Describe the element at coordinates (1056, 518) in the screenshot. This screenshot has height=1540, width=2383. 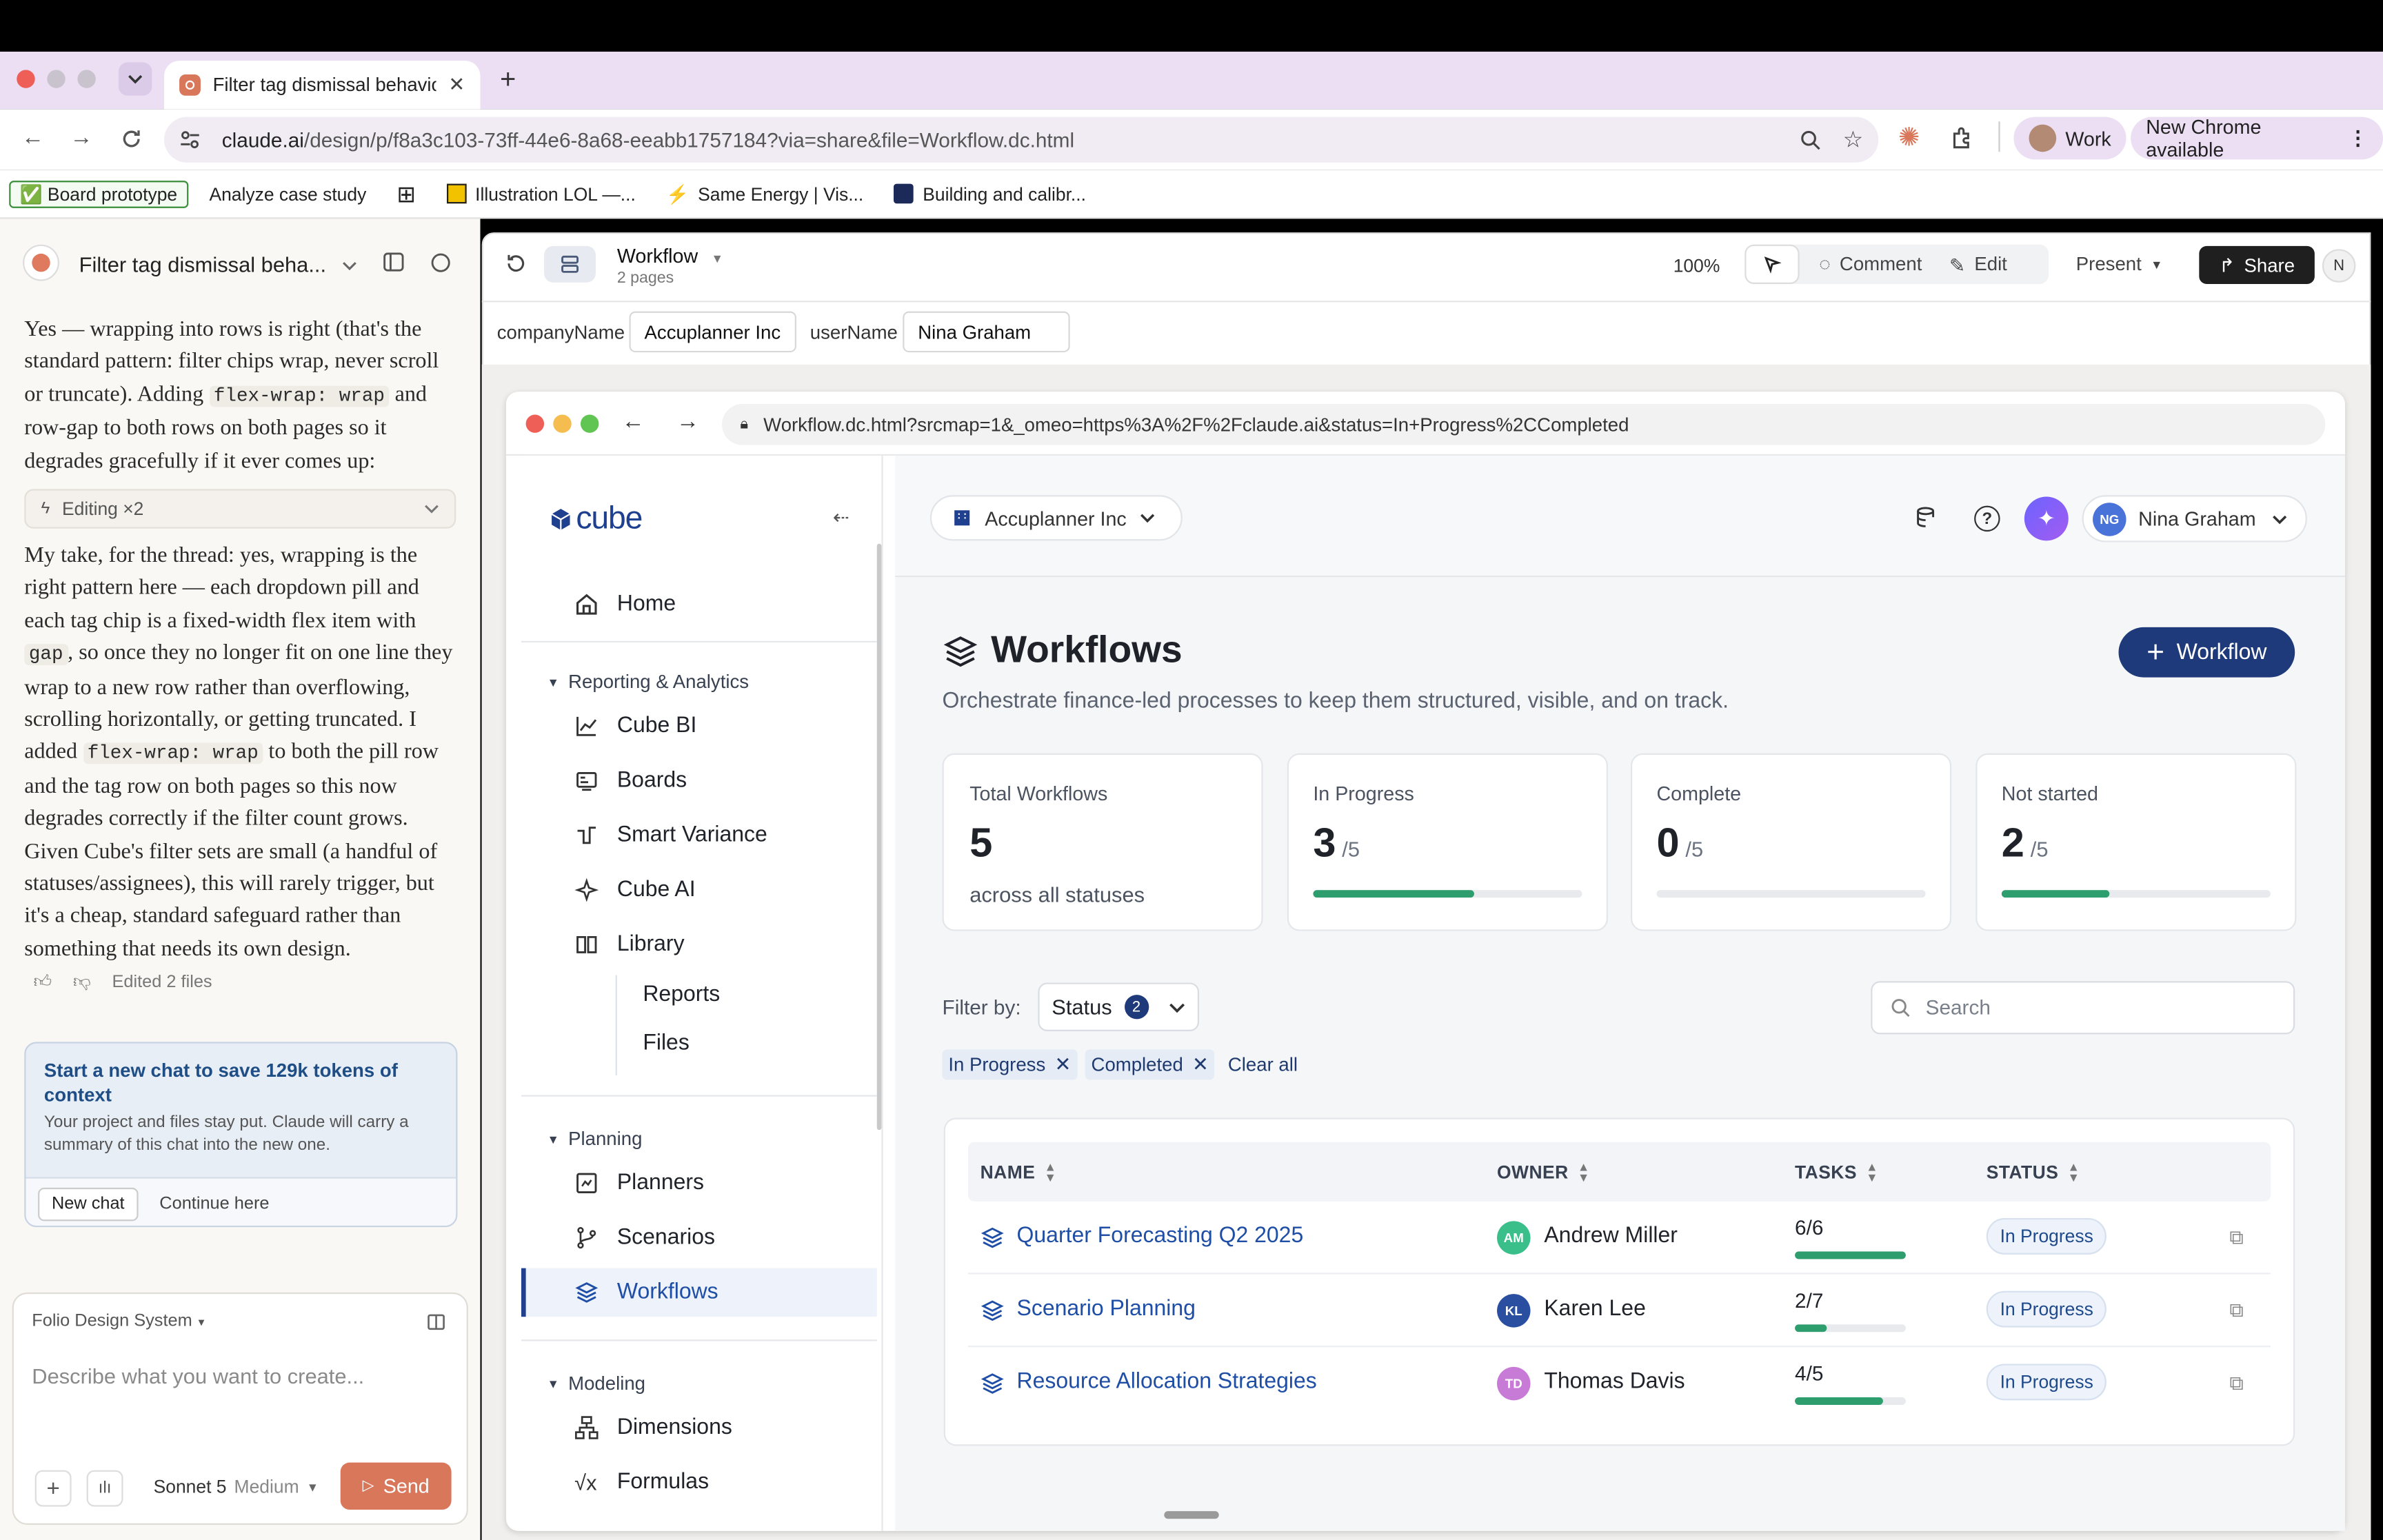
I see `company-selector: Accuplanner Inc` at that location.